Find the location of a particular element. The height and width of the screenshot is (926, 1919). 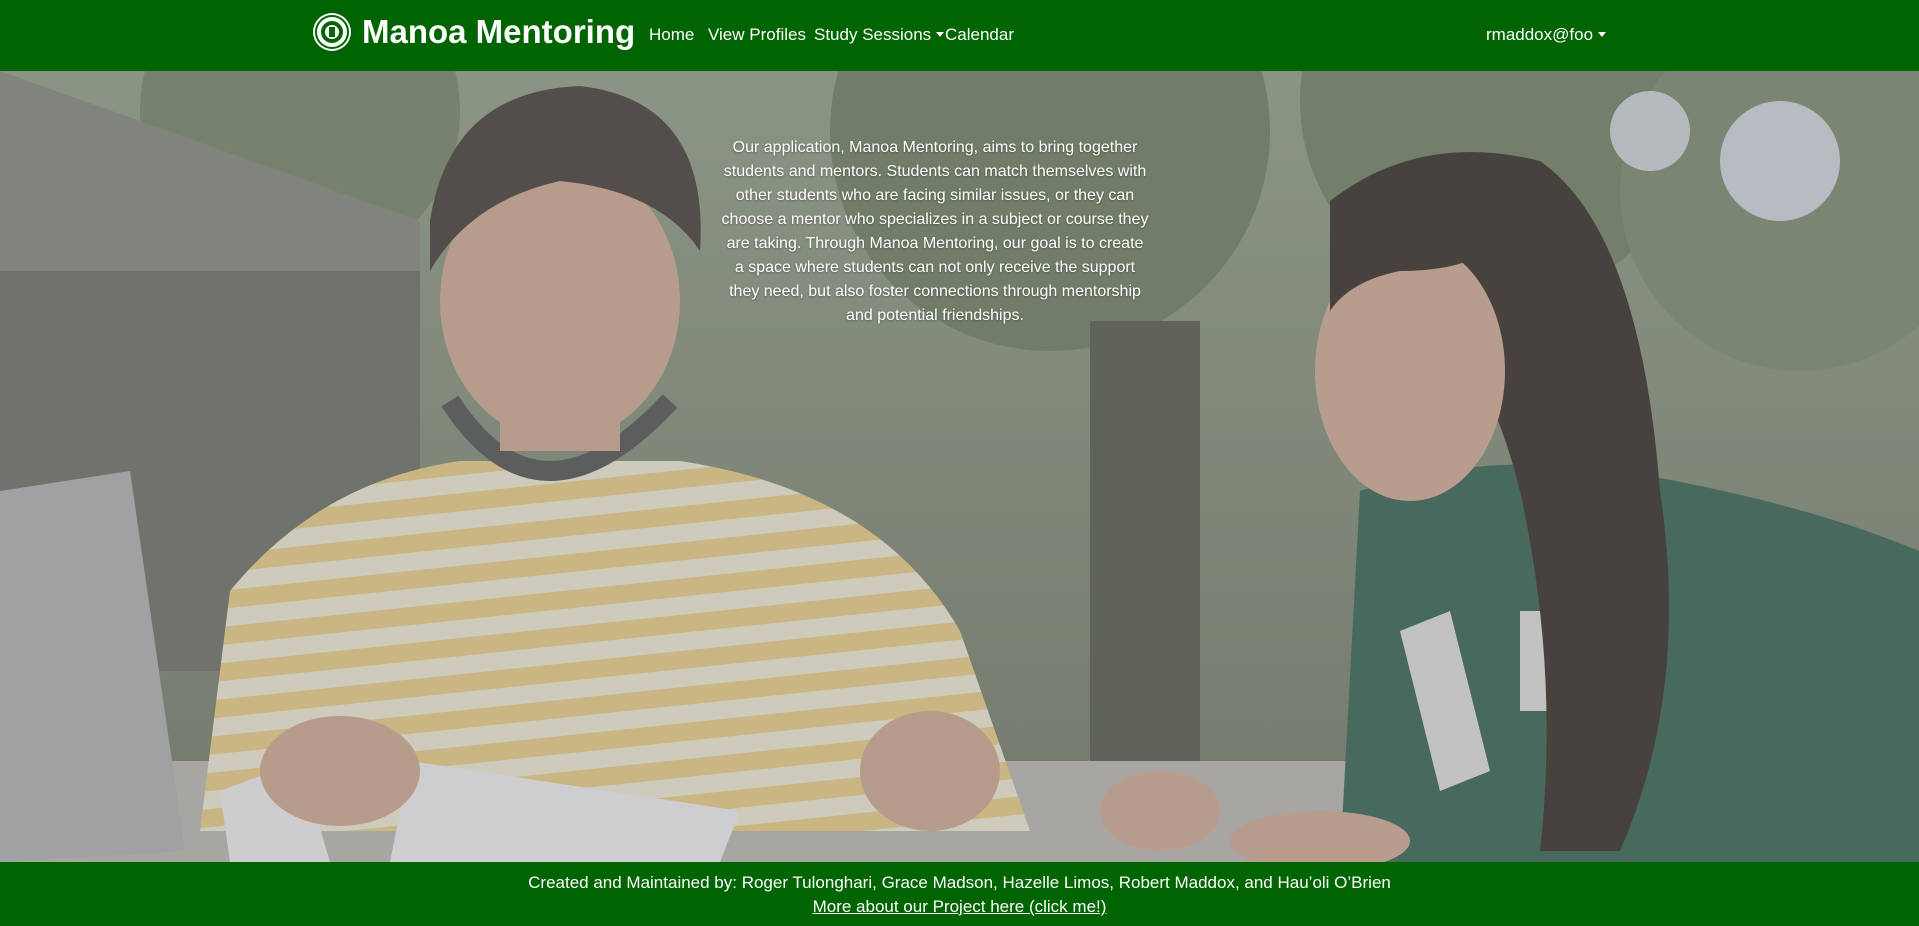

nav-calendar-link: Calendar is located at coordinates (979, 35).